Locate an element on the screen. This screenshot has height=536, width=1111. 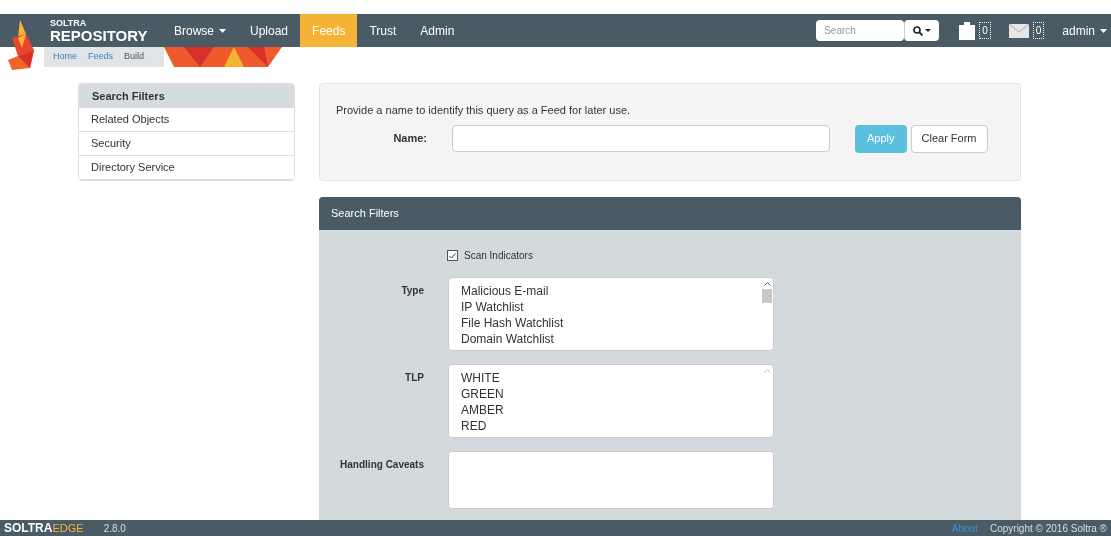
list-option: File Hash Watchlist is located at coordinates (611, 323).